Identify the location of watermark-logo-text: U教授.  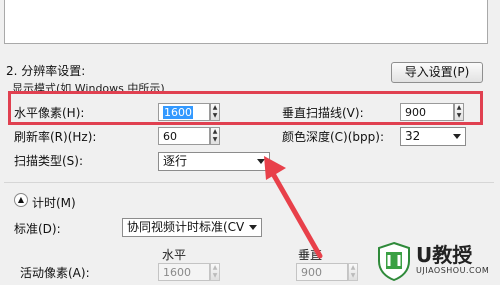
(444, 255).